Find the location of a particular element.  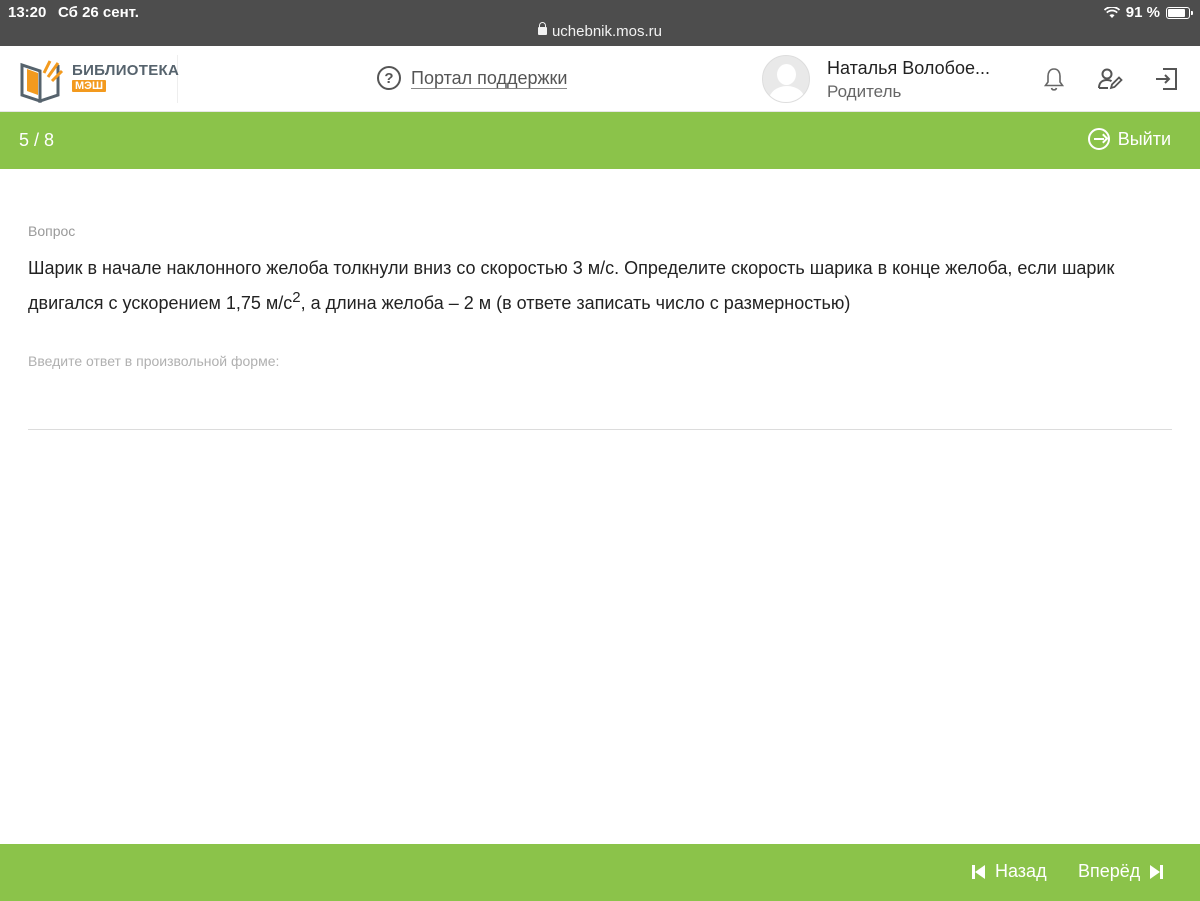

answer-label: Введите ответ в произвольной форме: is located at coordinates (154, 361).